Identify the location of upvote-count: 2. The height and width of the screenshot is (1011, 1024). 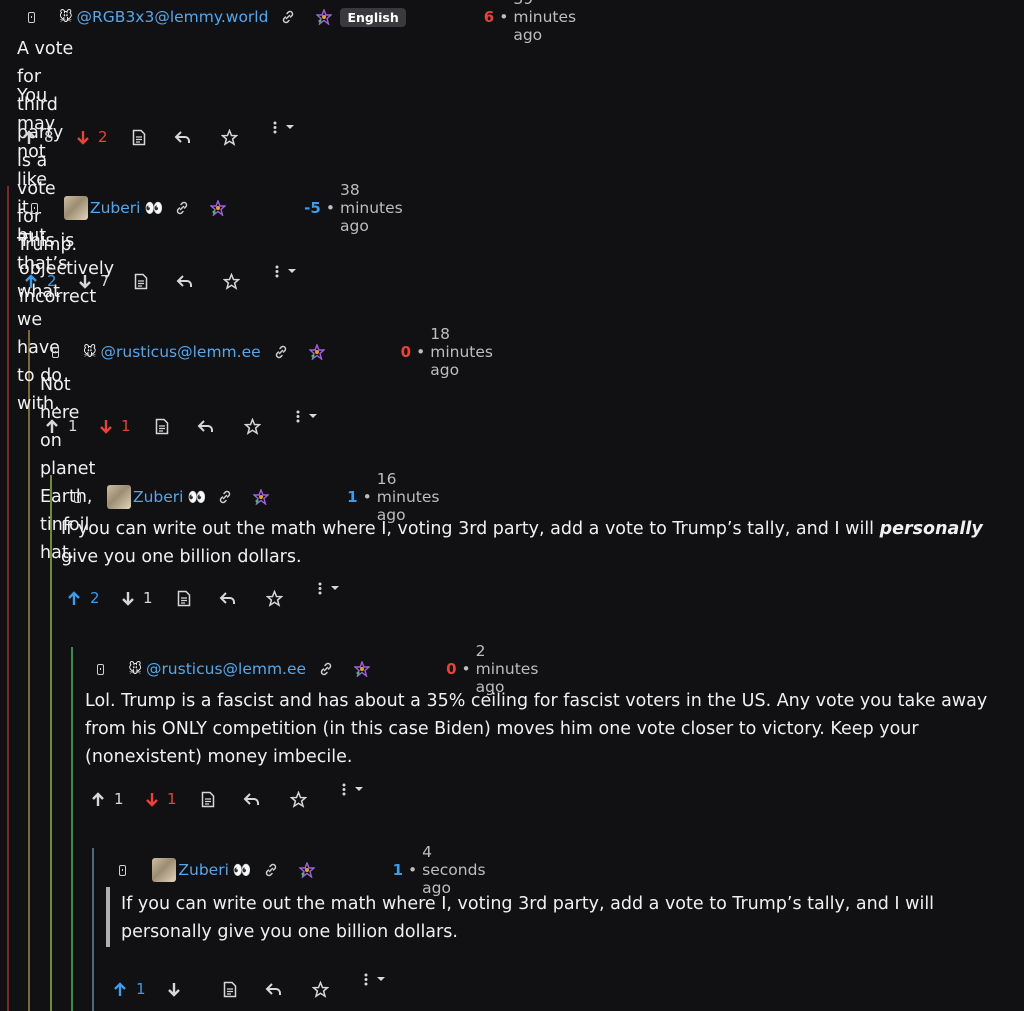
(52, 281).